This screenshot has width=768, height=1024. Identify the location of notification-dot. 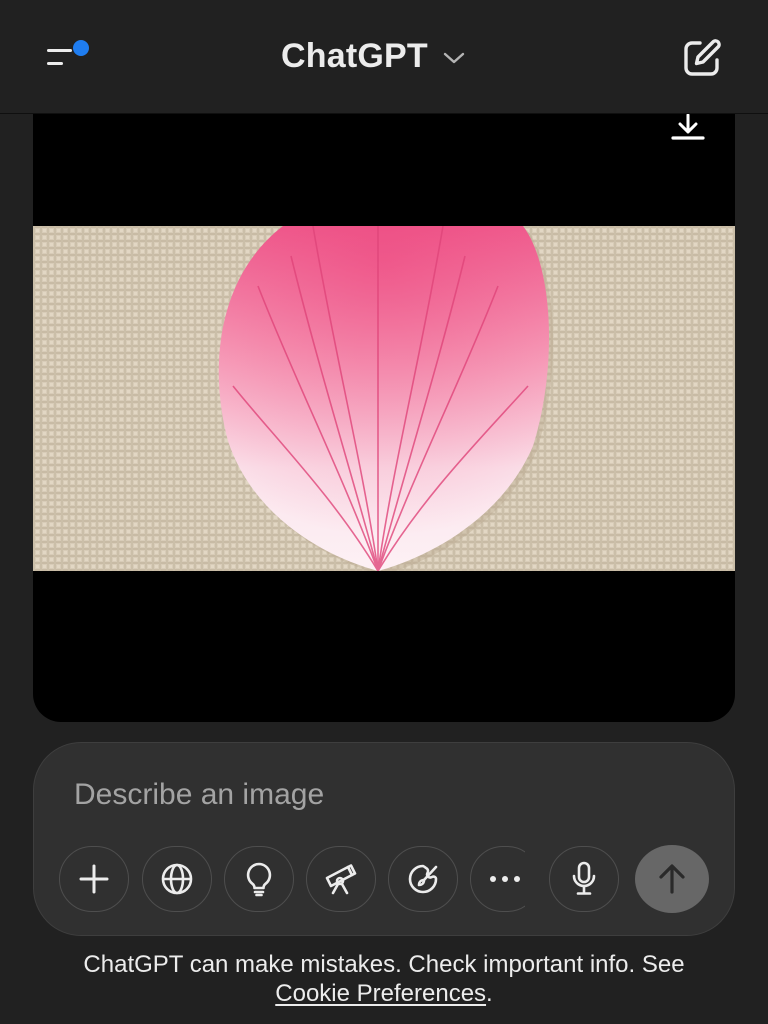
(81, 48).